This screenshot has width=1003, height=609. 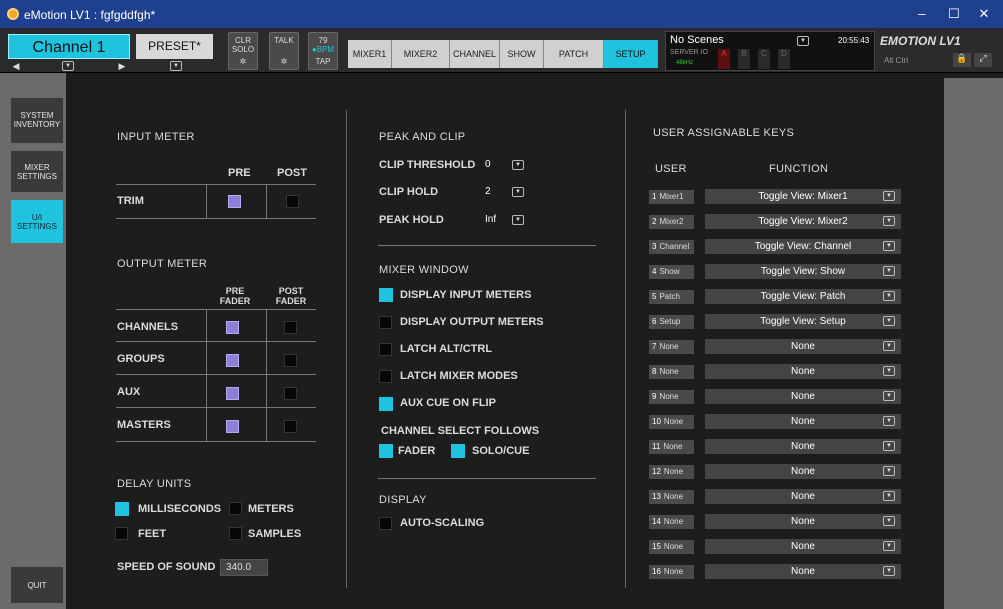 I want to click on channel-dropdown-icon: ▼, so click(x=68, y=66).